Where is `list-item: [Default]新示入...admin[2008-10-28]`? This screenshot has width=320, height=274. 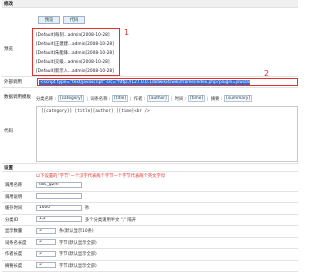
list-item: [Default]新示入...admin[2008-10-28] is located at coordinates (75, 71).